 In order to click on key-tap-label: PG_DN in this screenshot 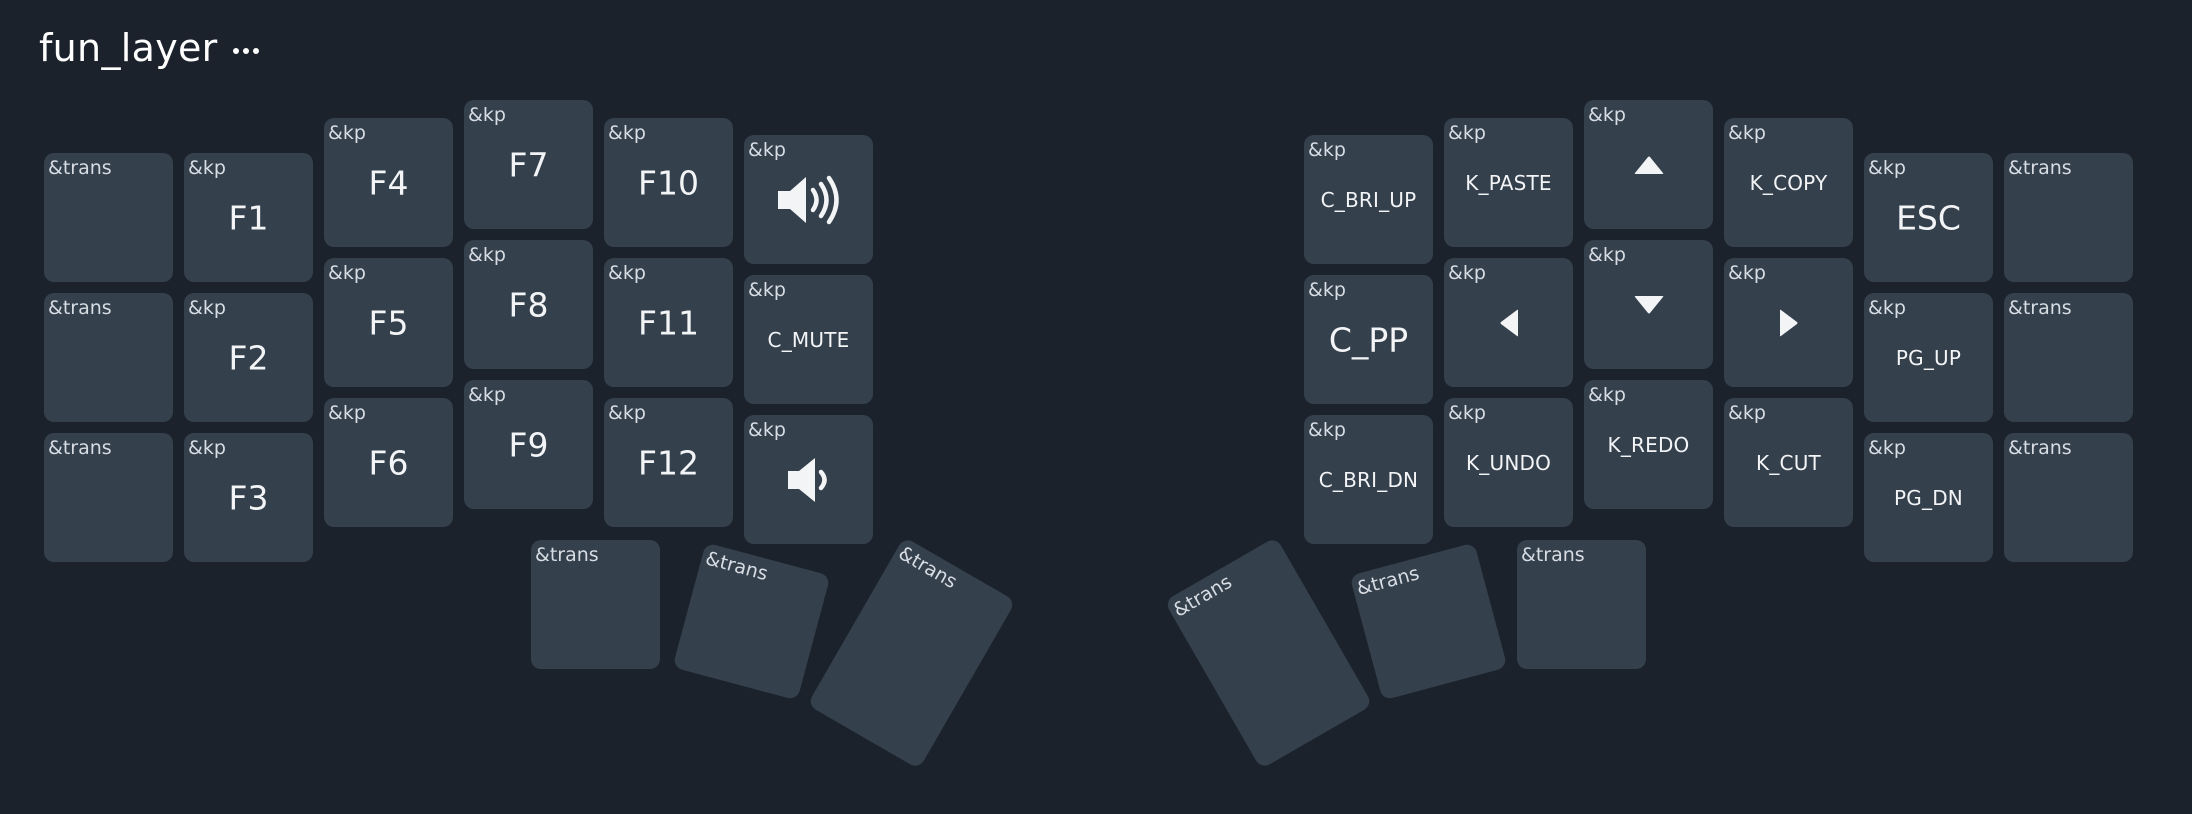, I will do `click(1928, 497)`.